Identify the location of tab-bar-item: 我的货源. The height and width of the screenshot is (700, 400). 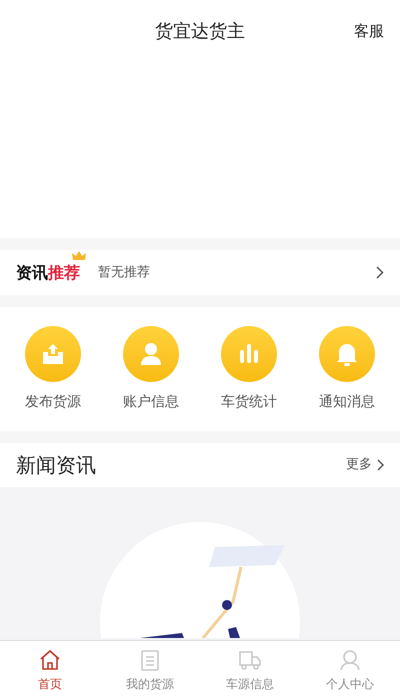
(150, 670).